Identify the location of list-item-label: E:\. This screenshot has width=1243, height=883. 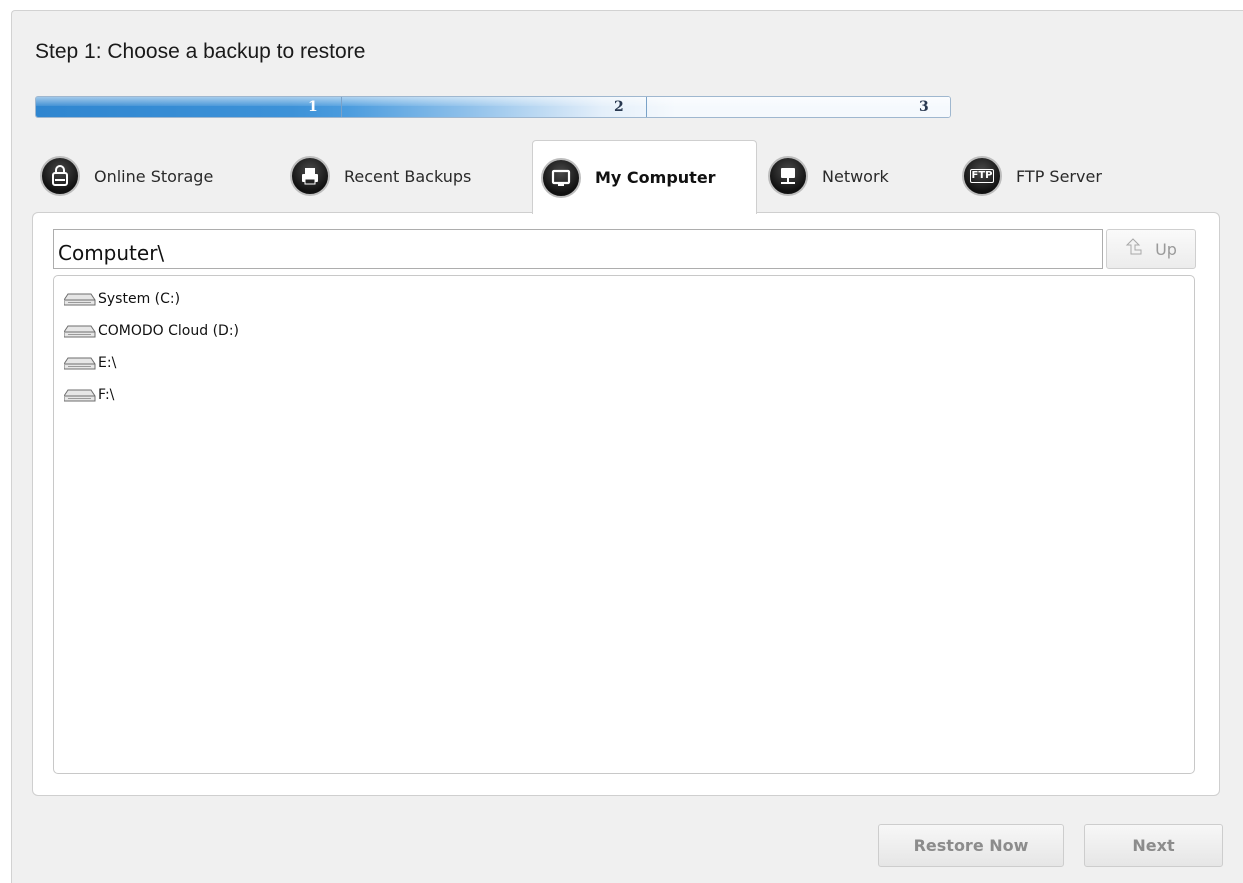
(107, 363).